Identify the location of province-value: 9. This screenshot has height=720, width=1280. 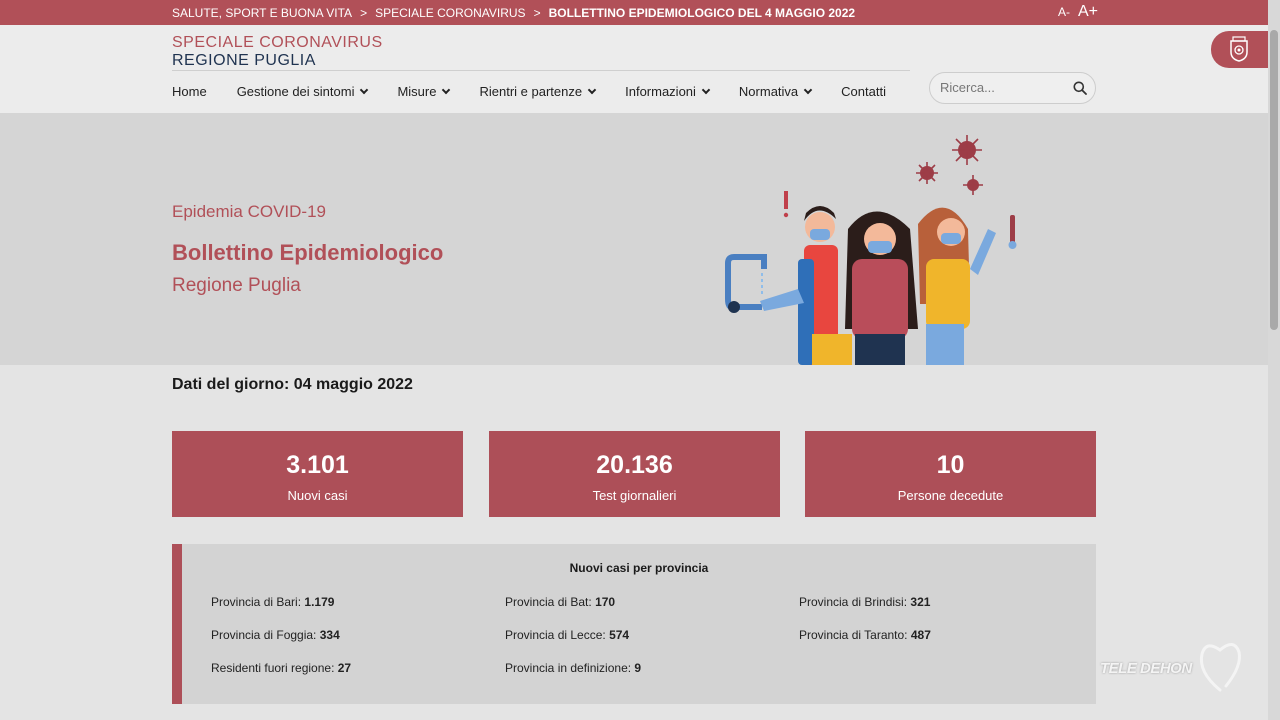
(638, 668).